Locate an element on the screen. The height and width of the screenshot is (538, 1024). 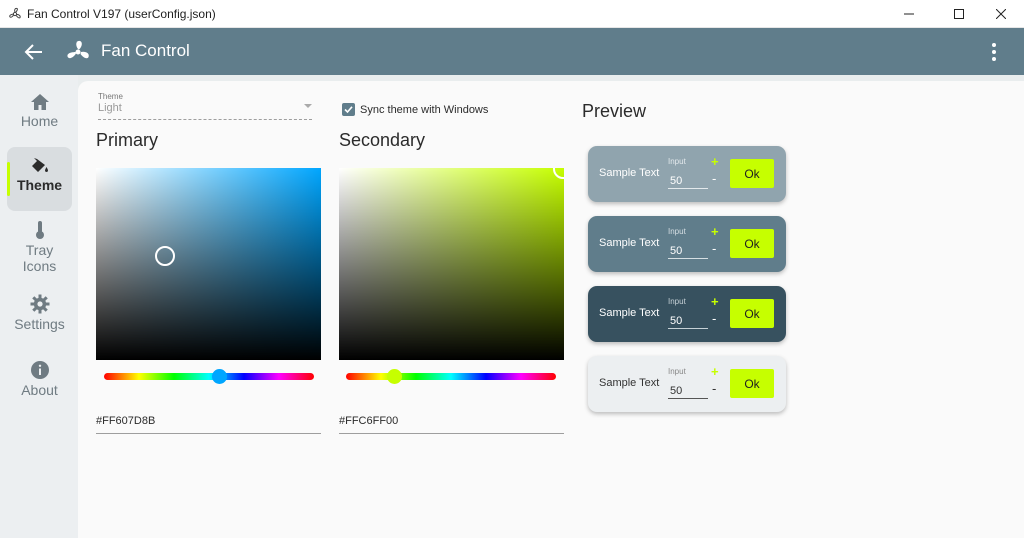
sidebar-item-label: Home is located at coordinates (39, 121).